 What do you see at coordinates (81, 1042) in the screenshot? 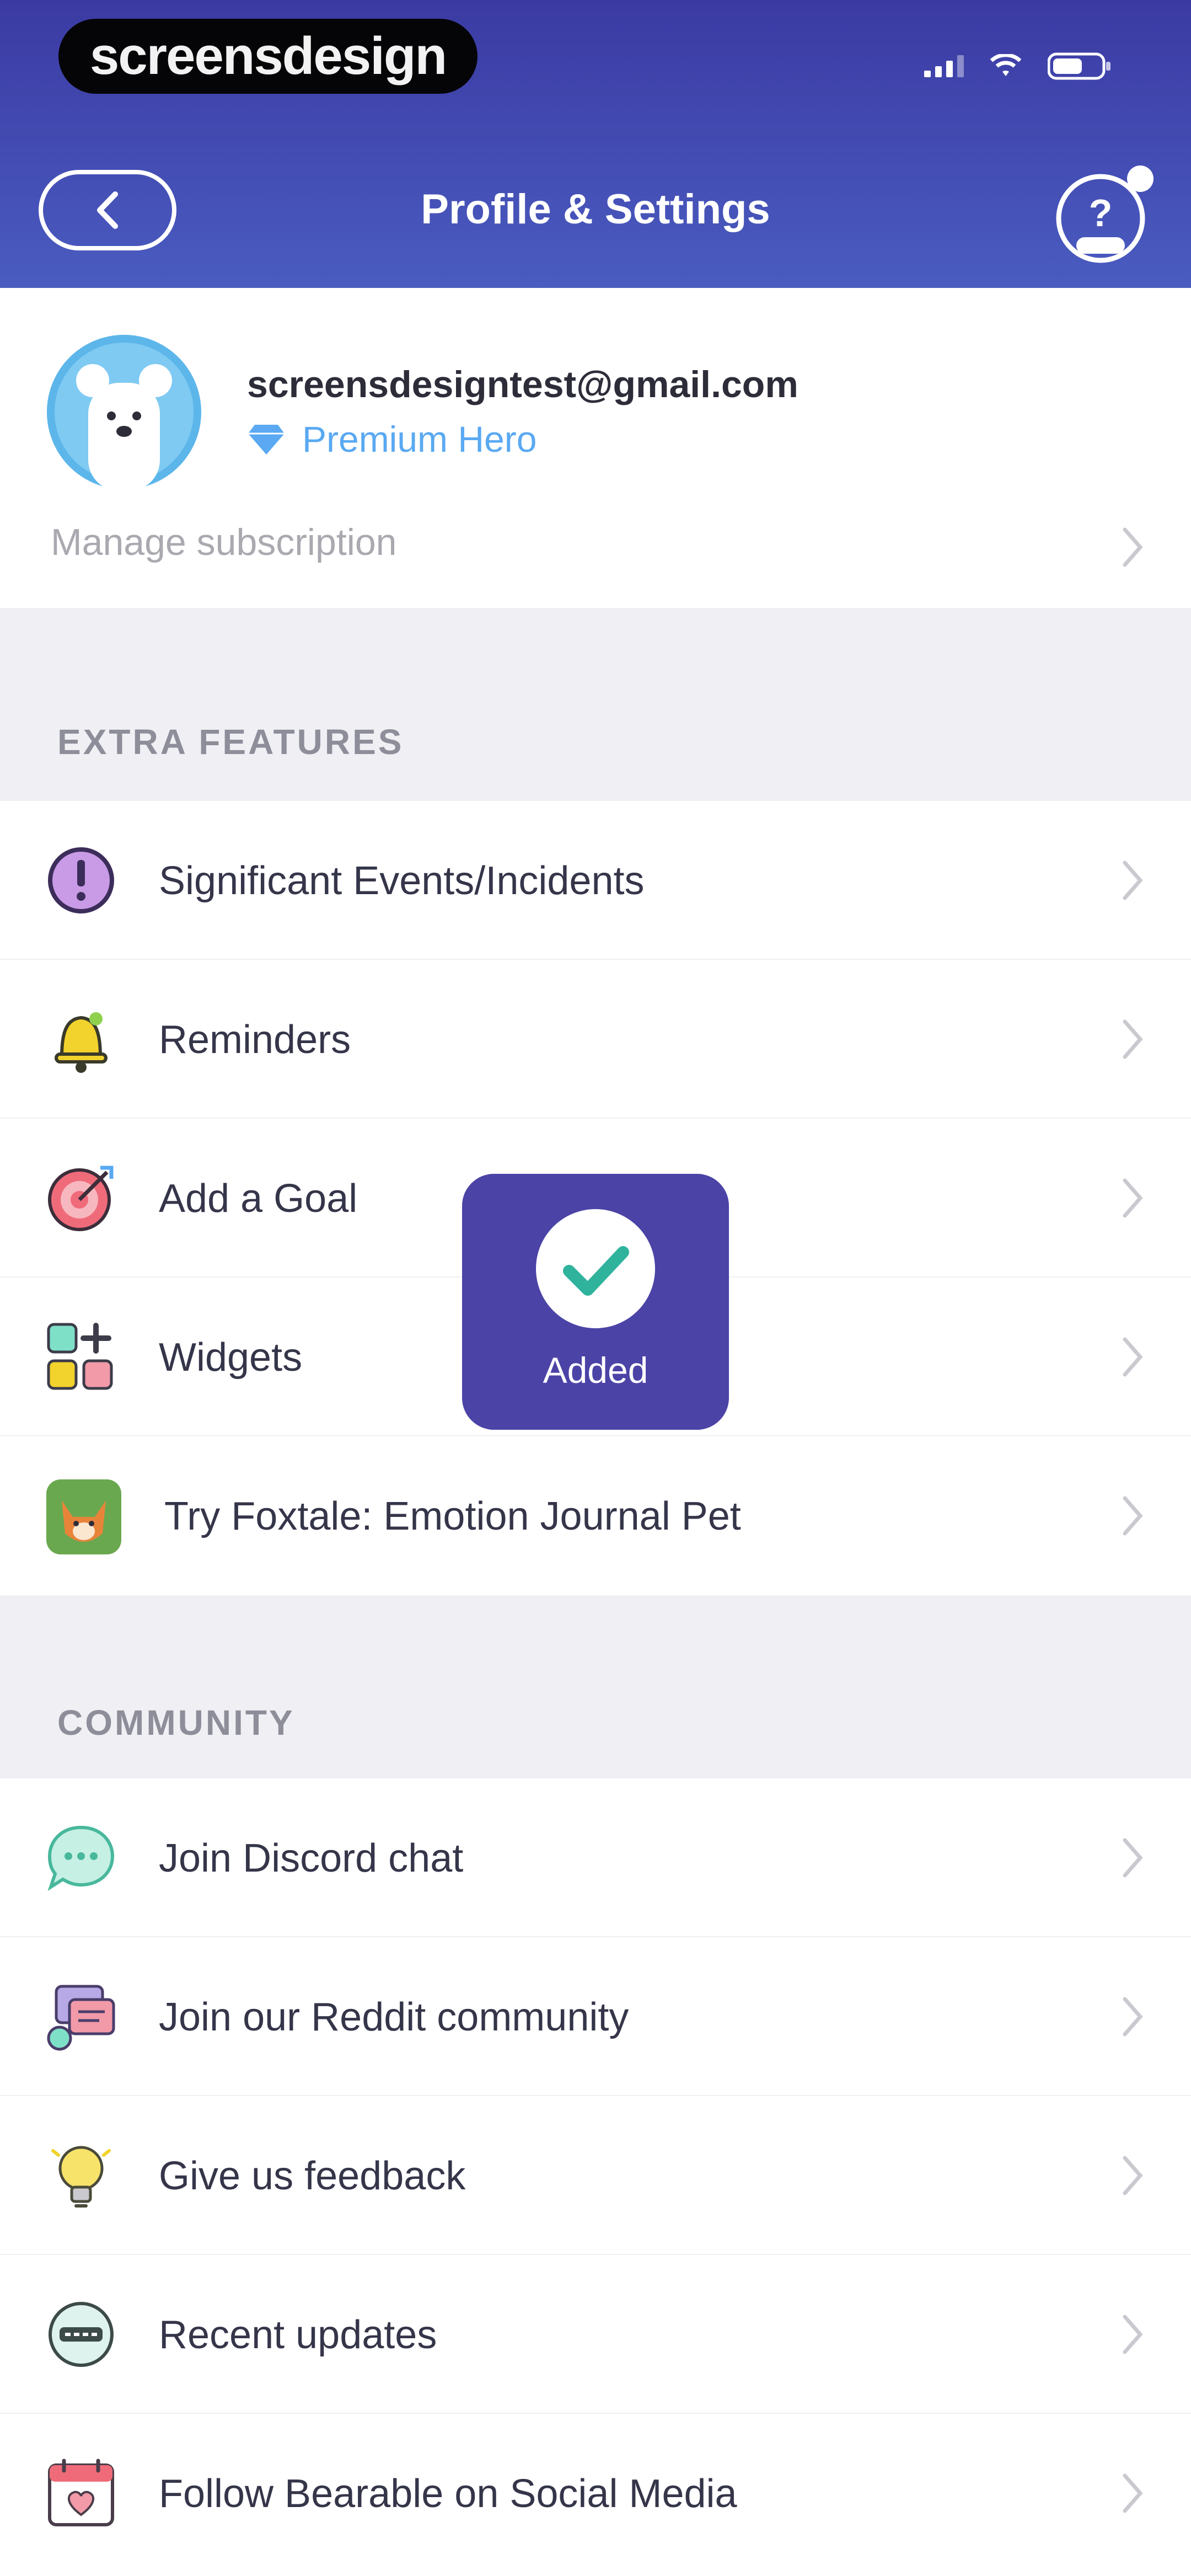
I see `bell-icon` at bounding box center [81, 1042].